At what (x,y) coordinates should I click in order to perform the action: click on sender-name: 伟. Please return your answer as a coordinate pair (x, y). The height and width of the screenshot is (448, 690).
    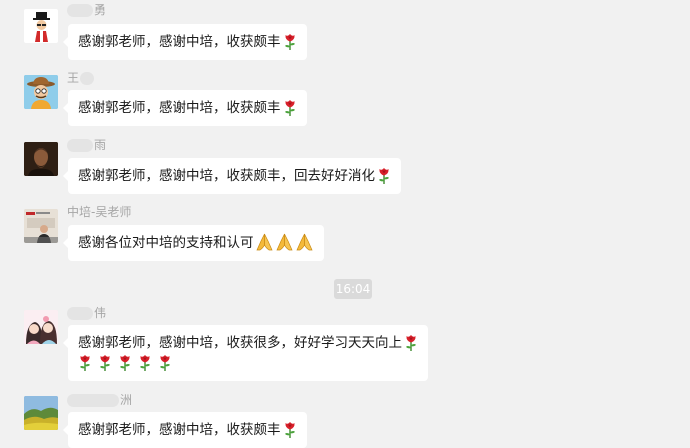
    Looking at the image, I should click on (86, 313).